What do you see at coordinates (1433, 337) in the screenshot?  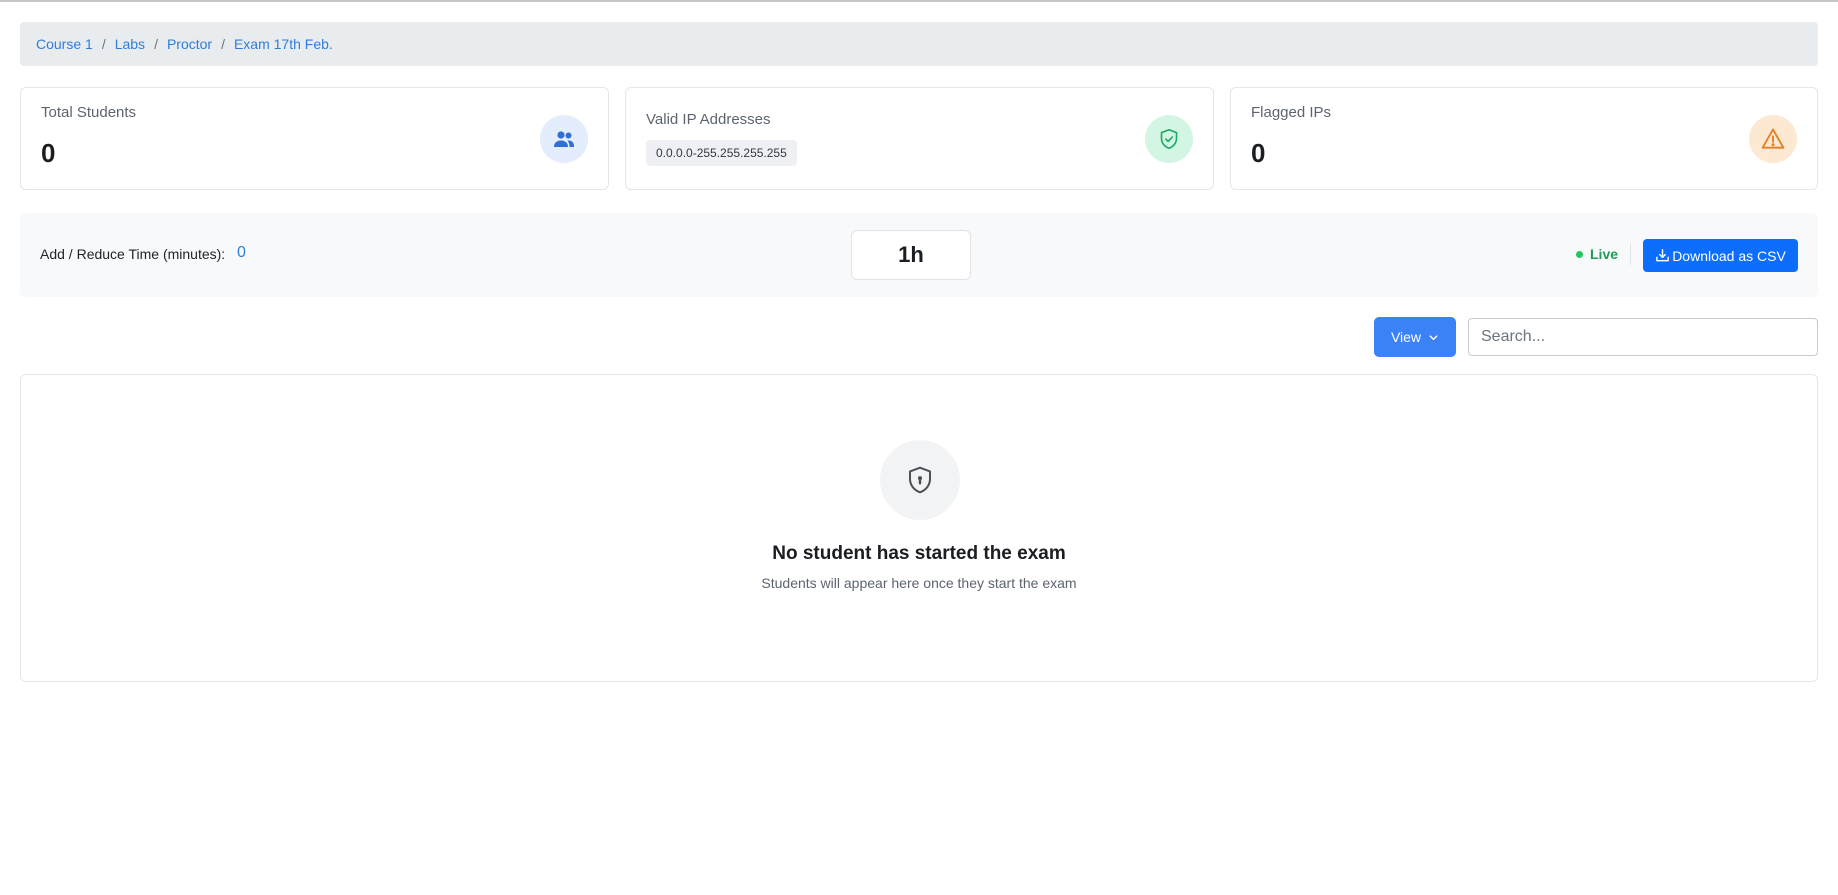 I see `chevron-down-icon` at bounding box center [1433, 337].